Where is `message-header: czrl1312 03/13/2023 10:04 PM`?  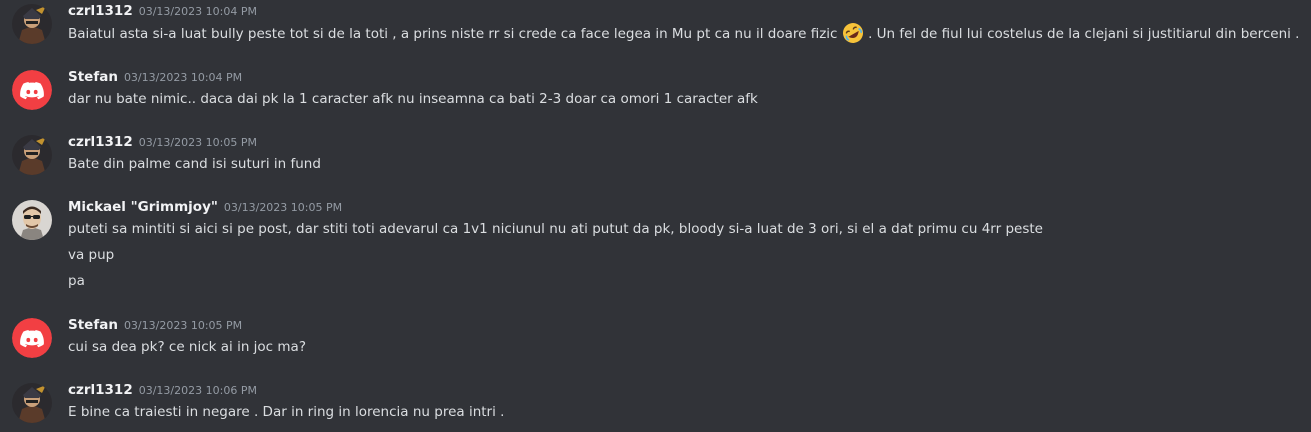 message-header: czrl1312 03/13/2023 10:04 PM is located at coordinates (162, 11).